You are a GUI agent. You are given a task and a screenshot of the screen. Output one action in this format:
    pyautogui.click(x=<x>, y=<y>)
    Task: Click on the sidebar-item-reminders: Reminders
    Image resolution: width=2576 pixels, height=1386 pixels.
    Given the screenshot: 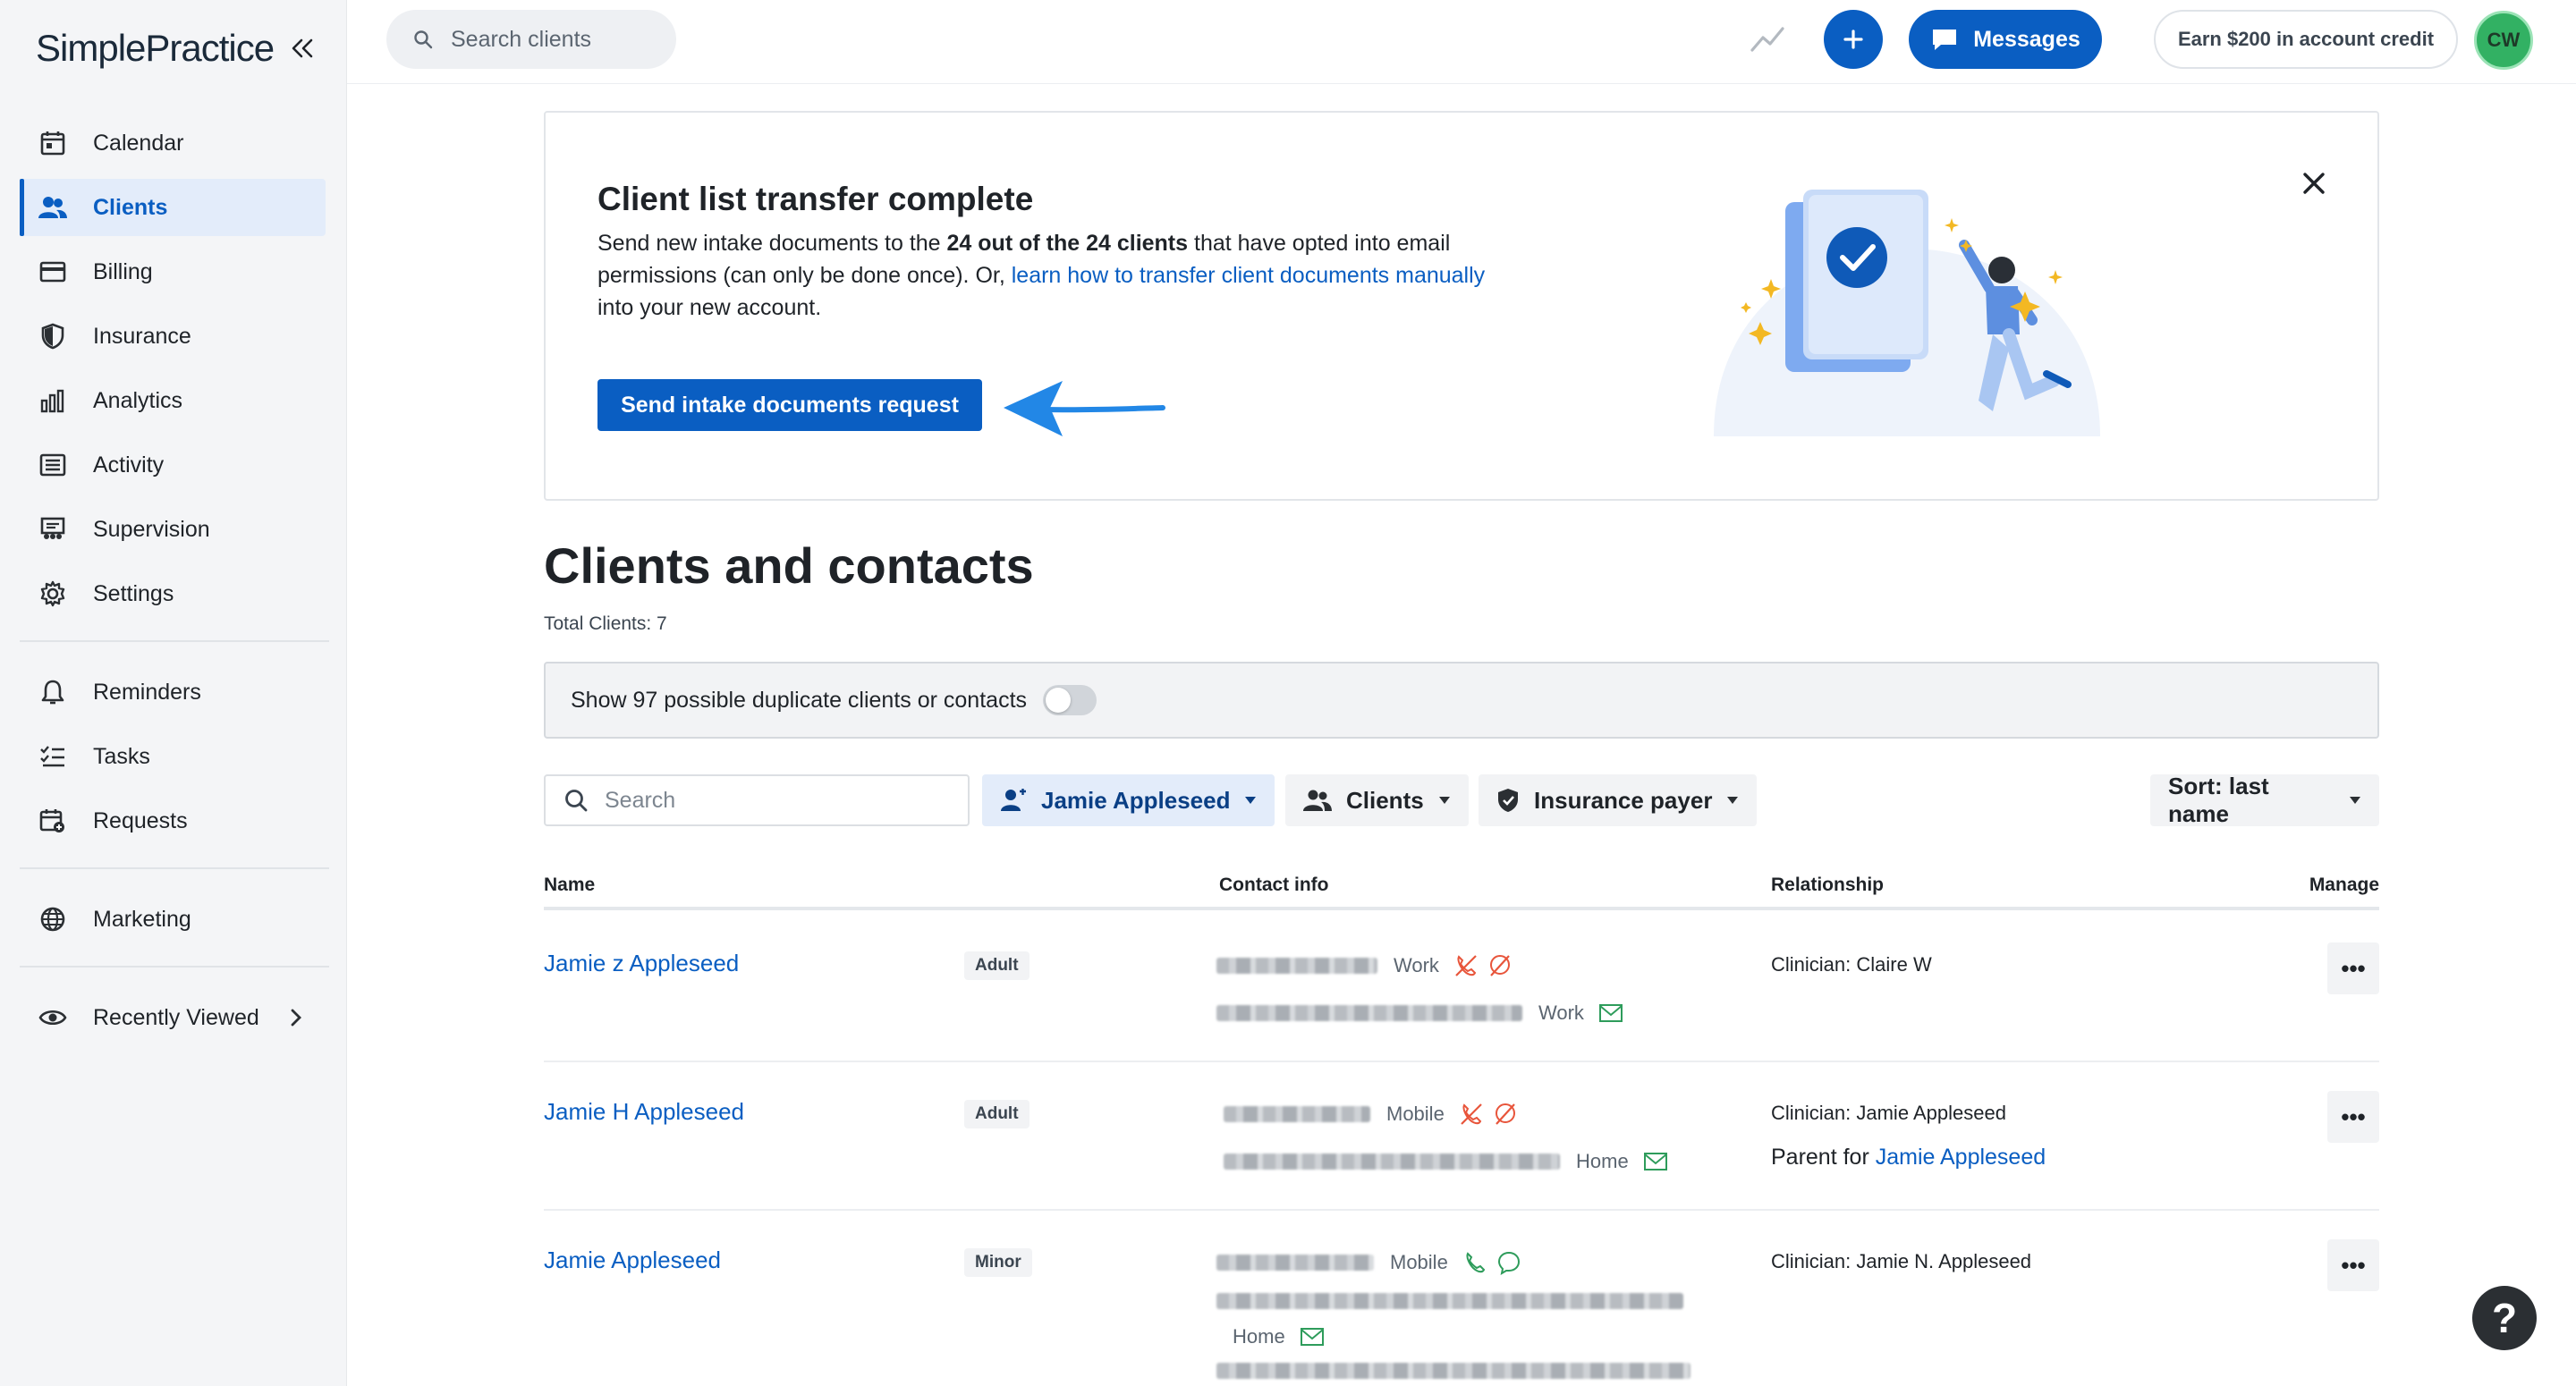 What is the action you would take?
    pyautogui.click(x=173, y=692)
    